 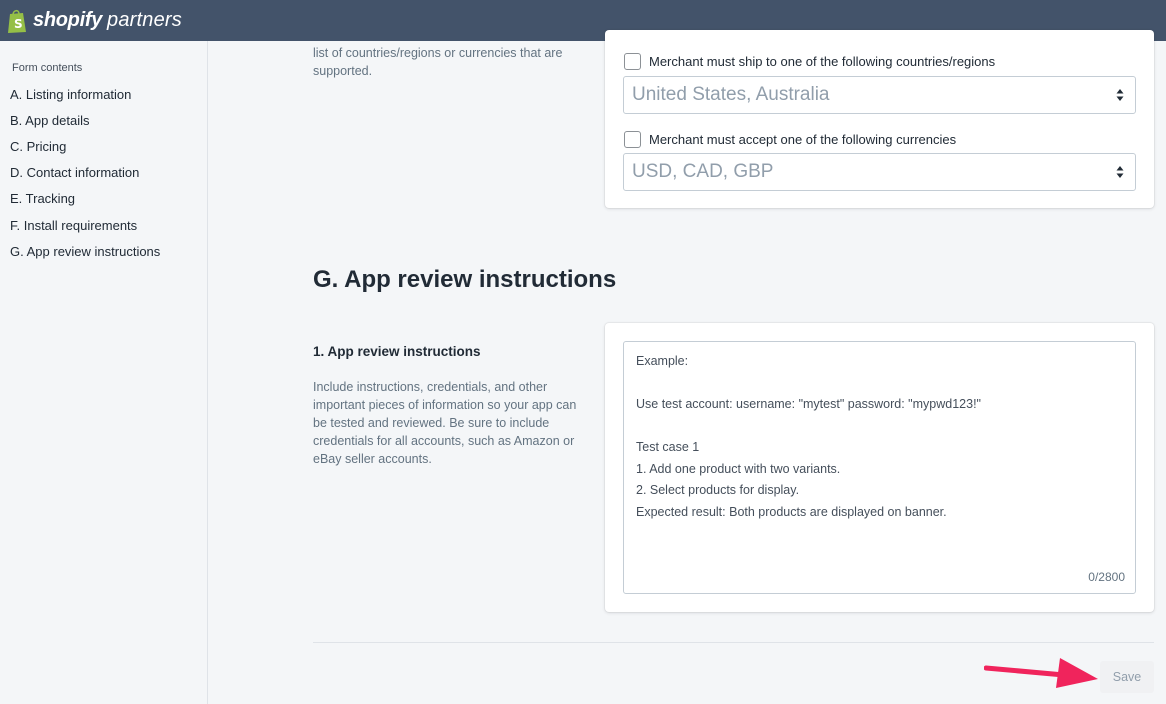 What do you see at coordinates (38, 146) in the screenshot?
I see `sidebar-item-pricing: C. Pricing` at bounding box center [38, 146].